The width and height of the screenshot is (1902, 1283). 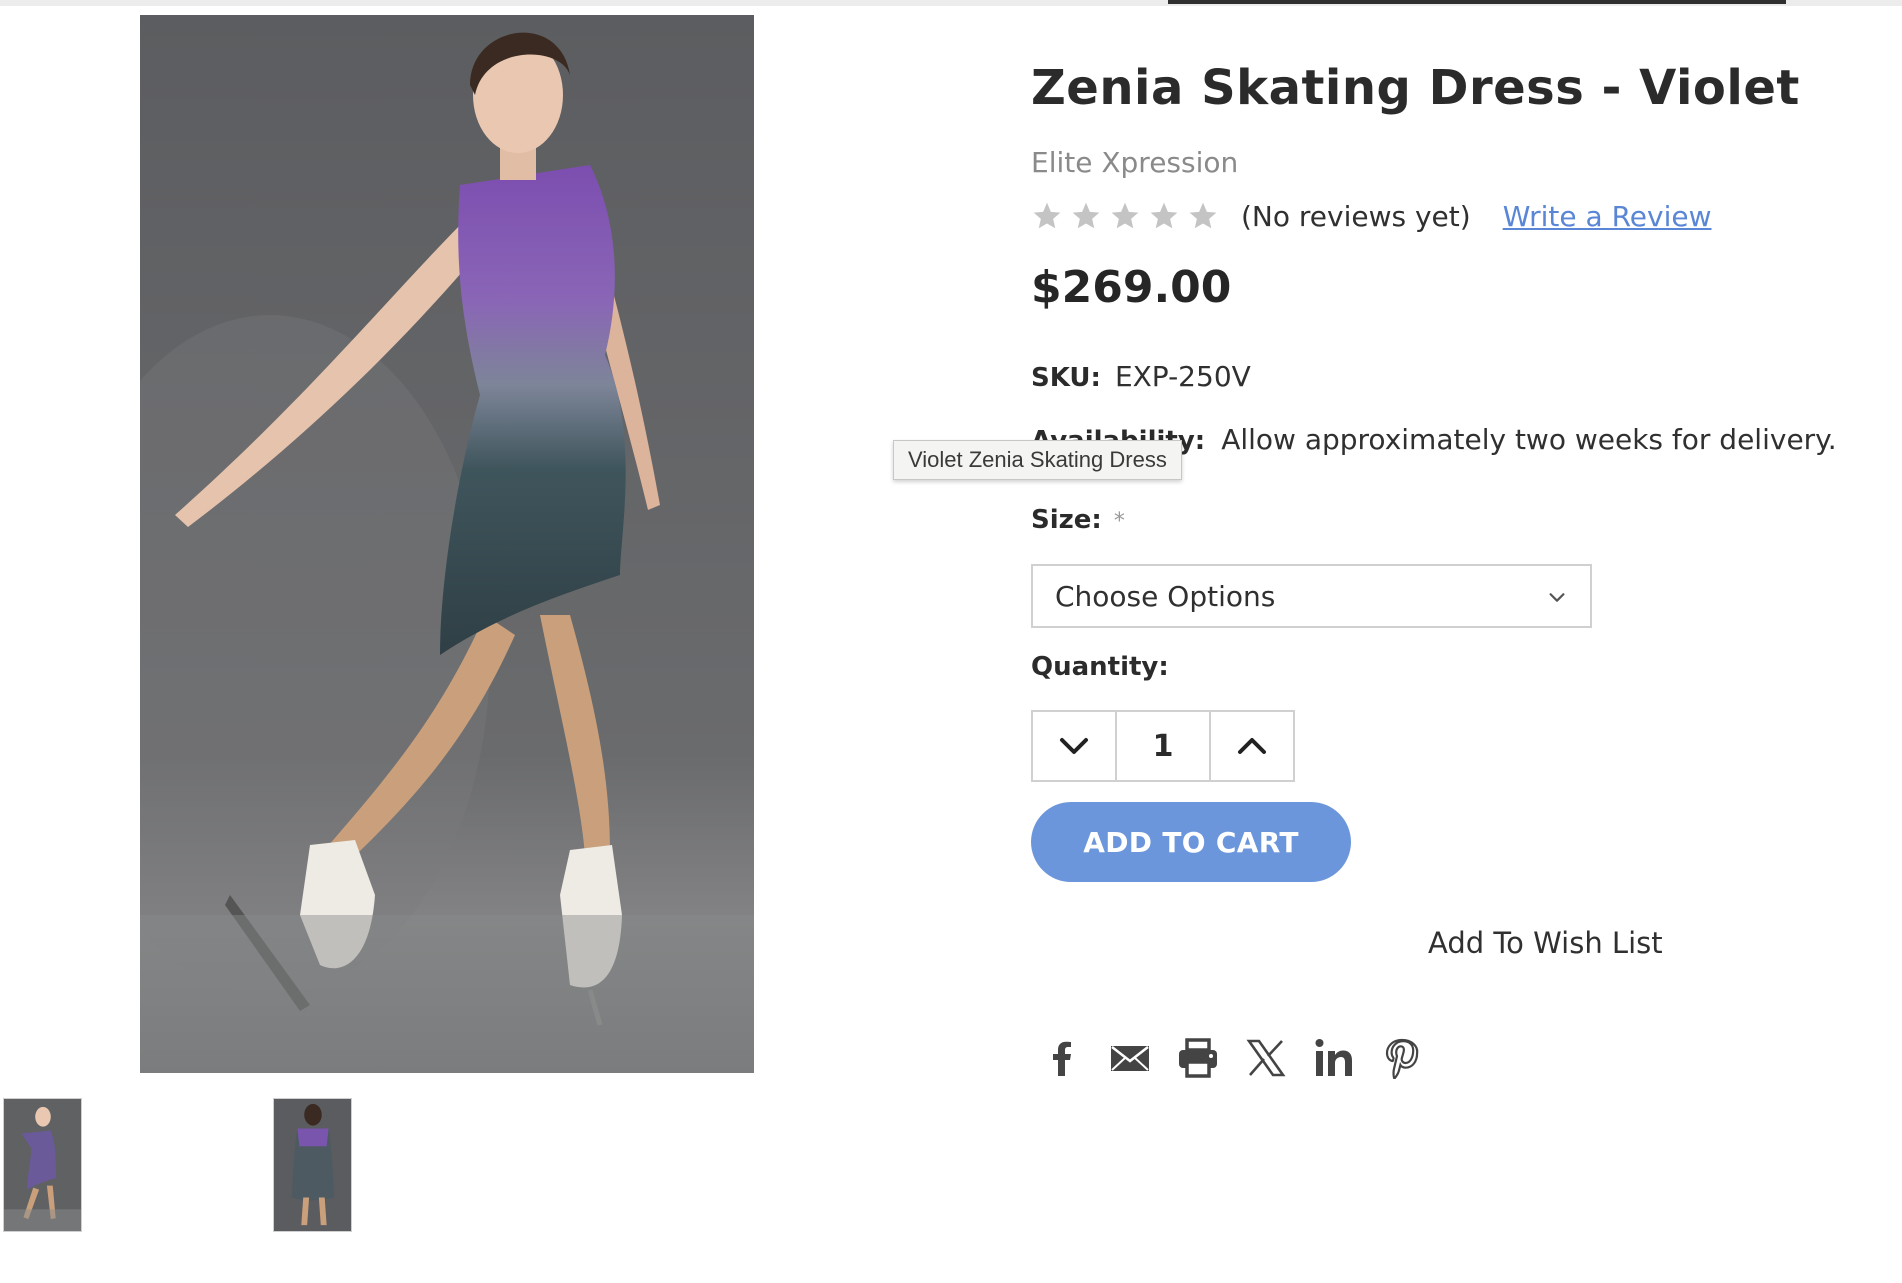 What do you see at coordinates (1266, 1058) in the screenshot?
I see `x-icon` at bounding box center [1266, 1058].